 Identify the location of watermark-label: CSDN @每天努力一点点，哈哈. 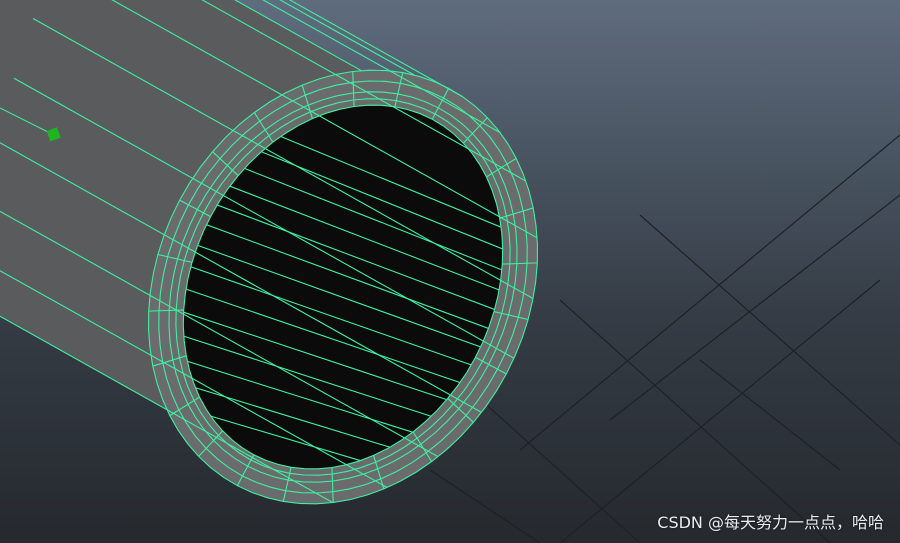
(770, 522).